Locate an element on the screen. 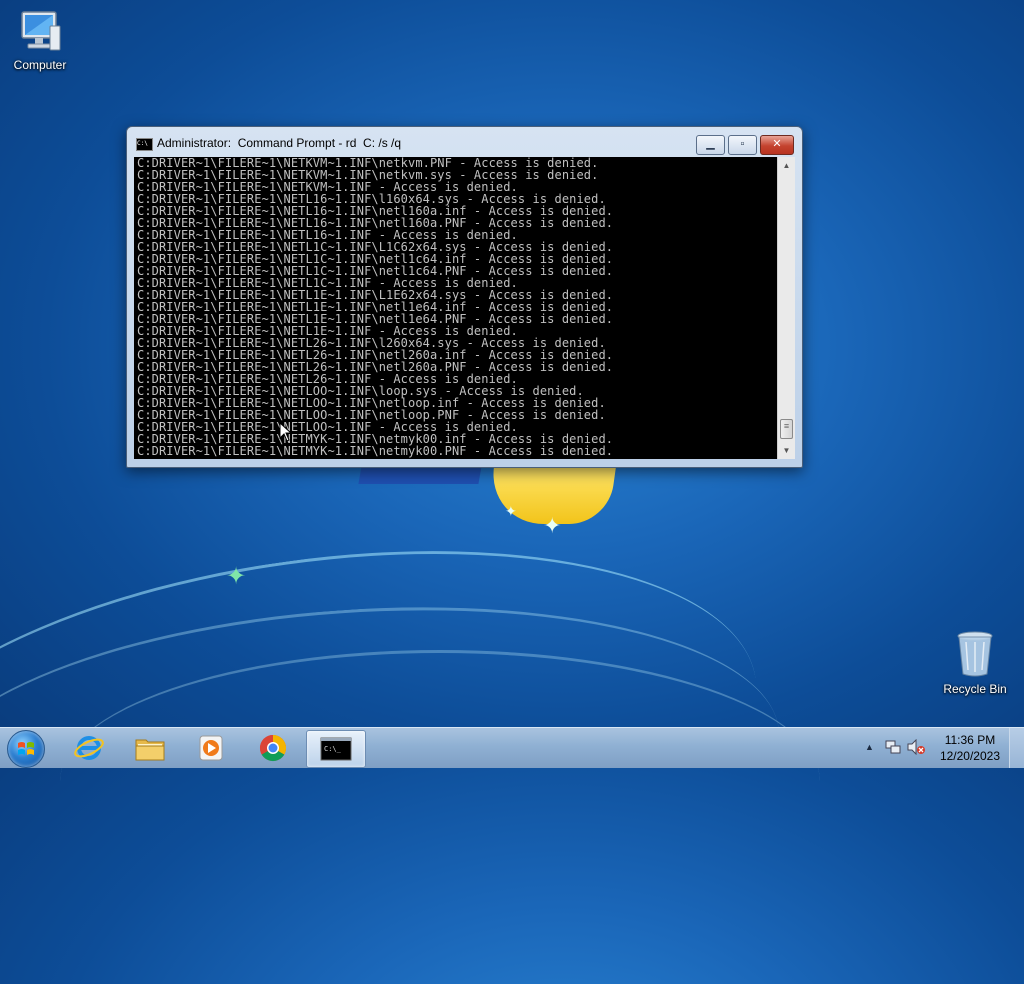  chrome-icon is located at coordinates (273, 748).